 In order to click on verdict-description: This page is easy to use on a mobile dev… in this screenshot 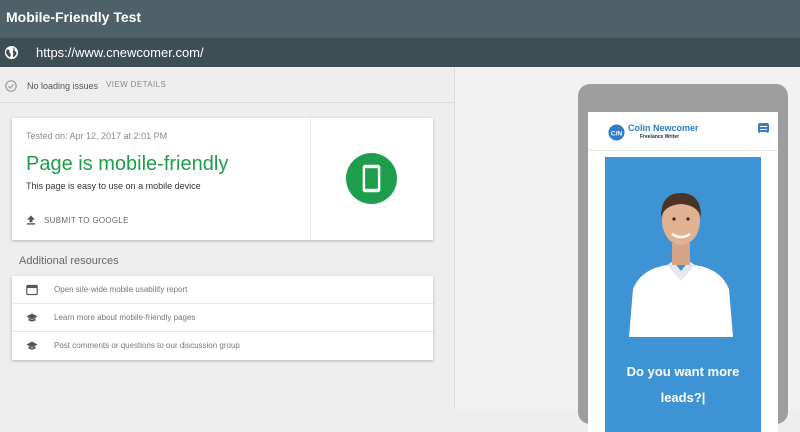, I will do `click(113, 186)`.